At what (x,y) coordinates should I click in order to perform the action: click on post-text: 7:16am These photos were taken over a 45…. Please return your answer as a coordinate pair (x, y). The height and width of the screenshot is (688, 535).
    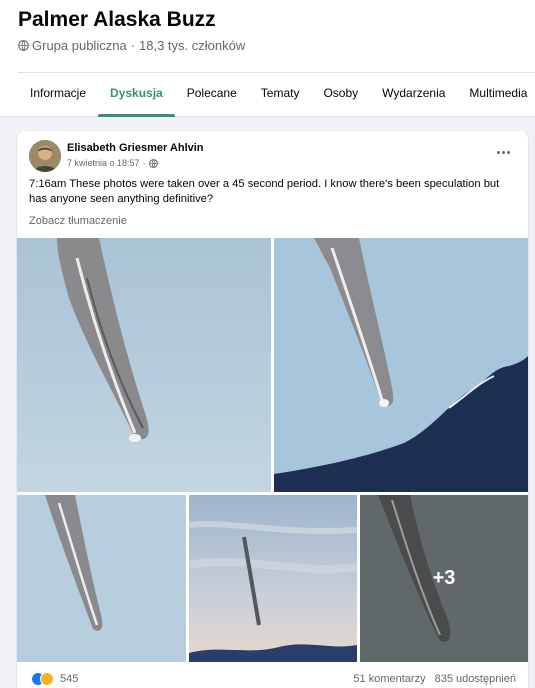
    Looking at the image, I should click on (264, 191).